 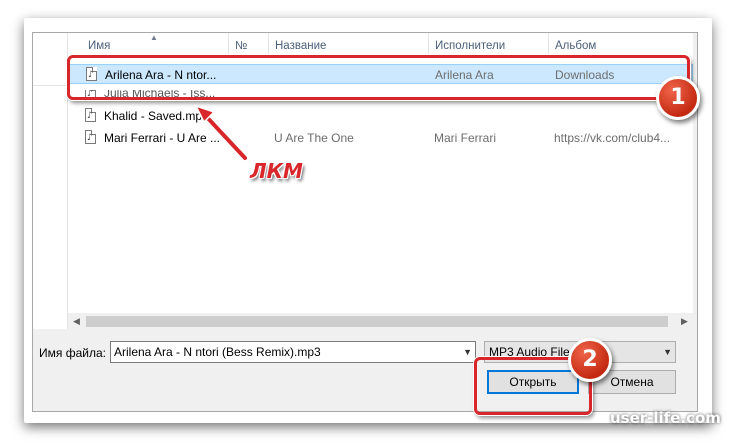 I want to click on pointer-arrow-icon, so click(x=221, y=133).